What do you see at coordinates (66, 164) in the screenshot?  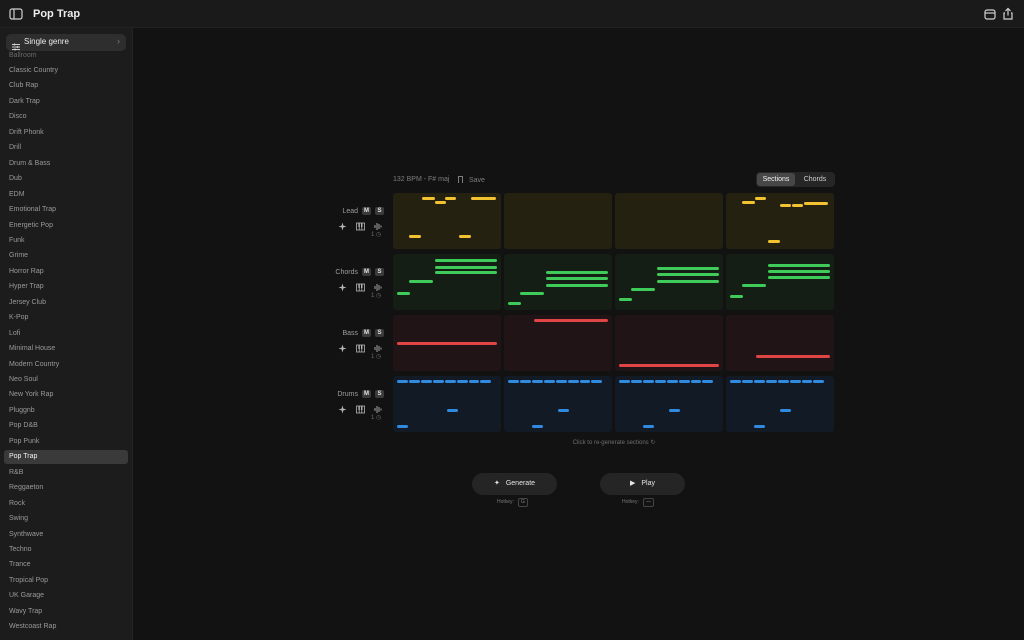 I see `genre-item: Drum & Bass` at bounding box center [66, 164].